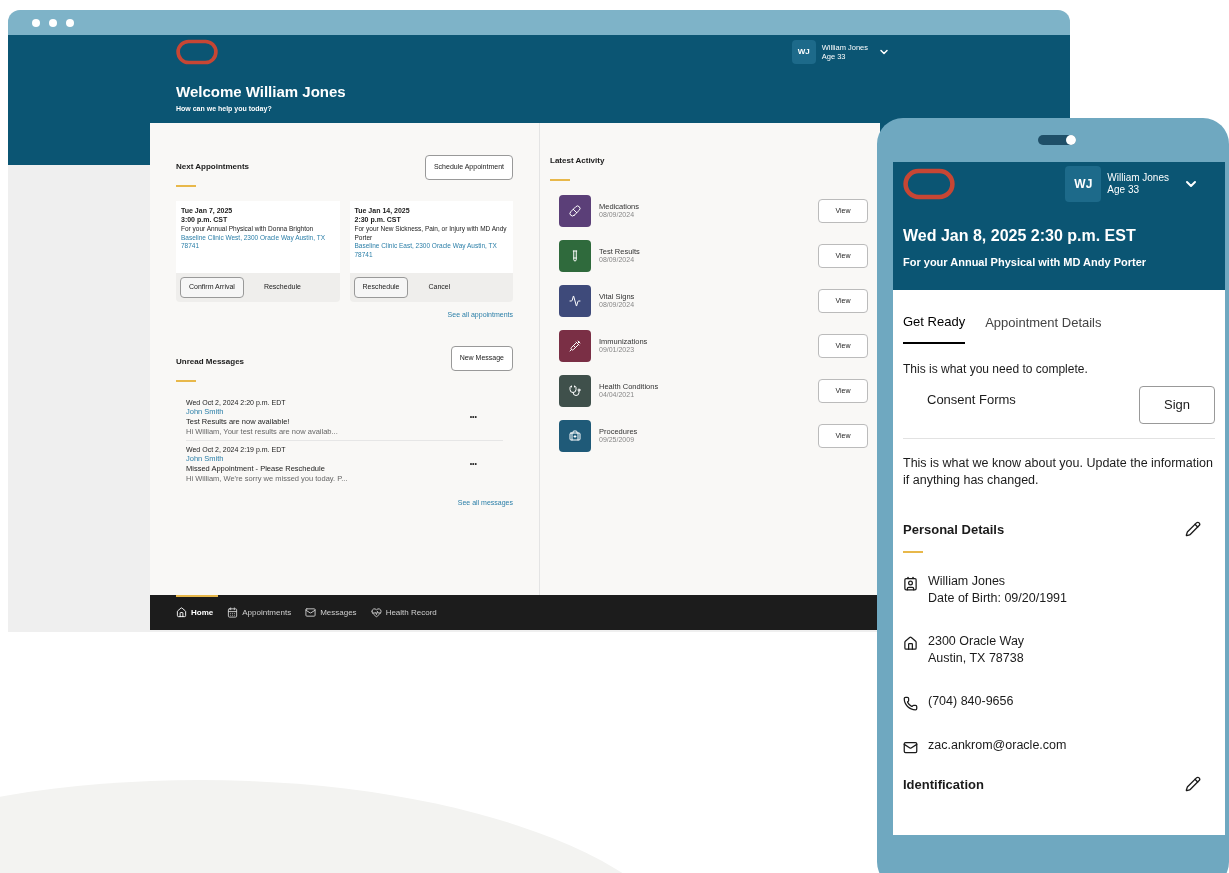  What do you see at coordinates (1057, 140) in the screenshot?
I see `phone-speaker` at bounding box center [1057, 140].